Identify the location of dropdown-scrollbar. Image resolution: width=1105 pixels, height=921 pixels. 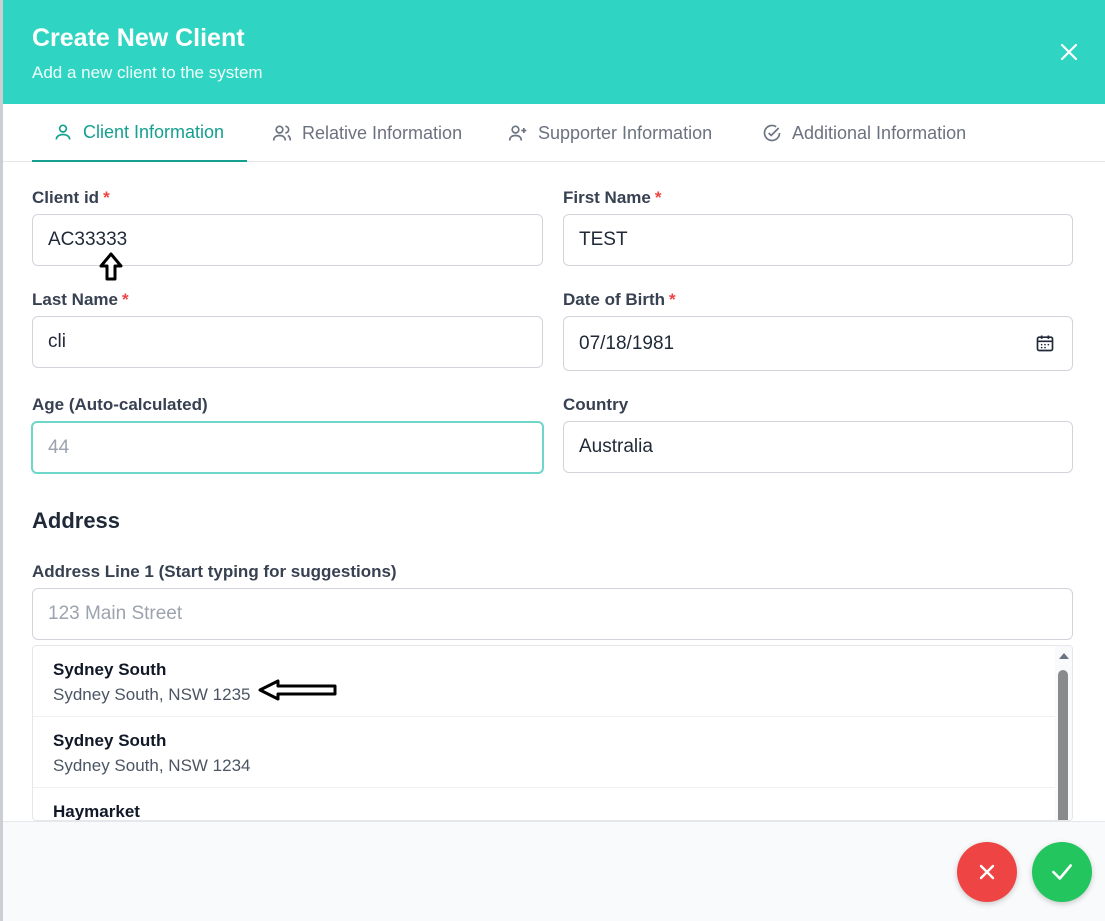
(1063, 733).